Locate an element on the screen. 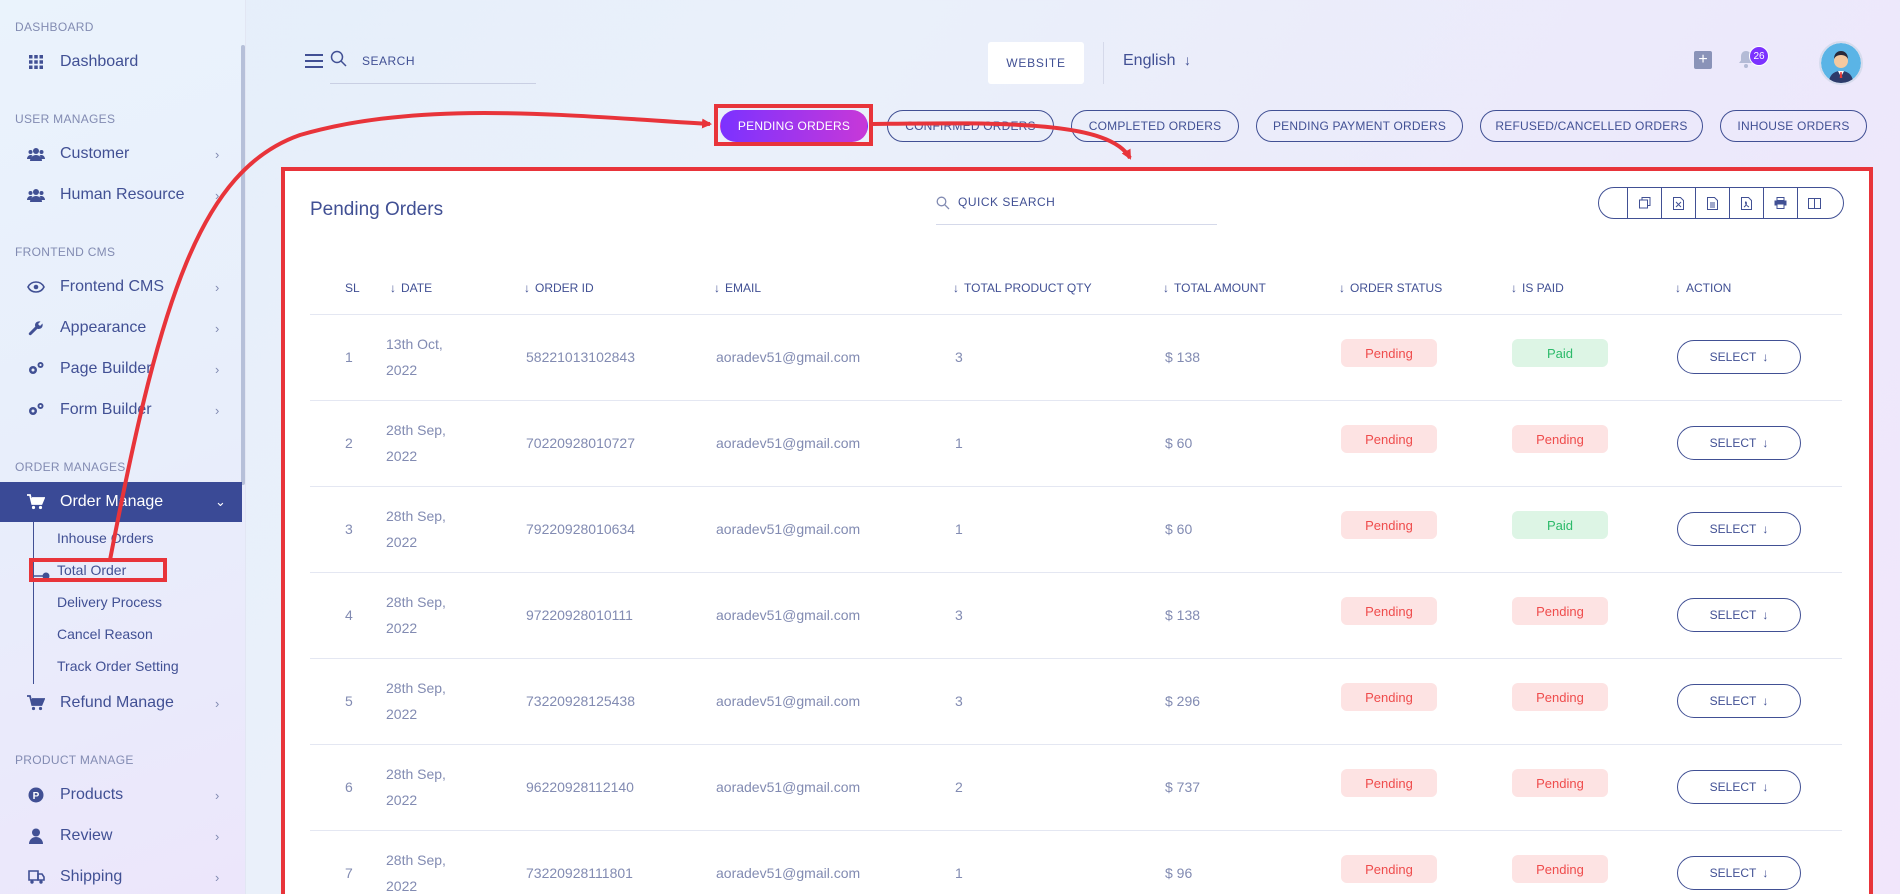 The image size is (1900, 894). cell-order-id: 97220928010111 is located at coordinates (579, 615).